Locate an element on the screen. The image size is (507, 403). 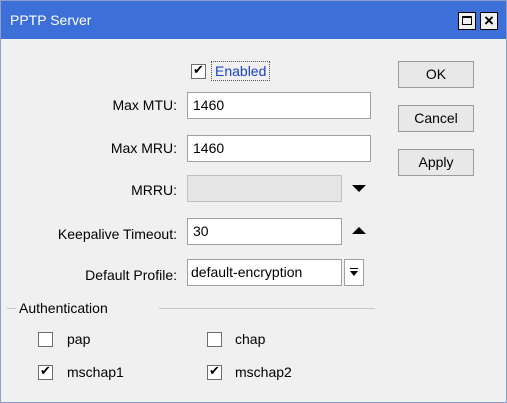
dropdown-bar-icon is located at coordinates (354, 268).